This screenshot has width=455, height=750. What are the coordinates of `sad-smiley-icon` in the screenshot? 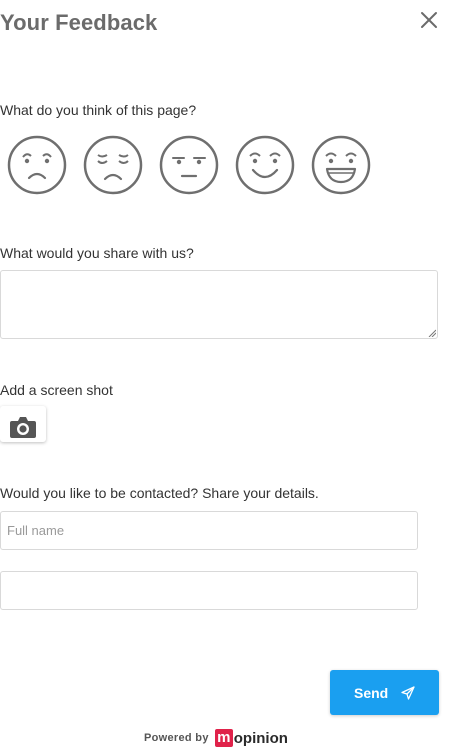 It's located at (113, 165).